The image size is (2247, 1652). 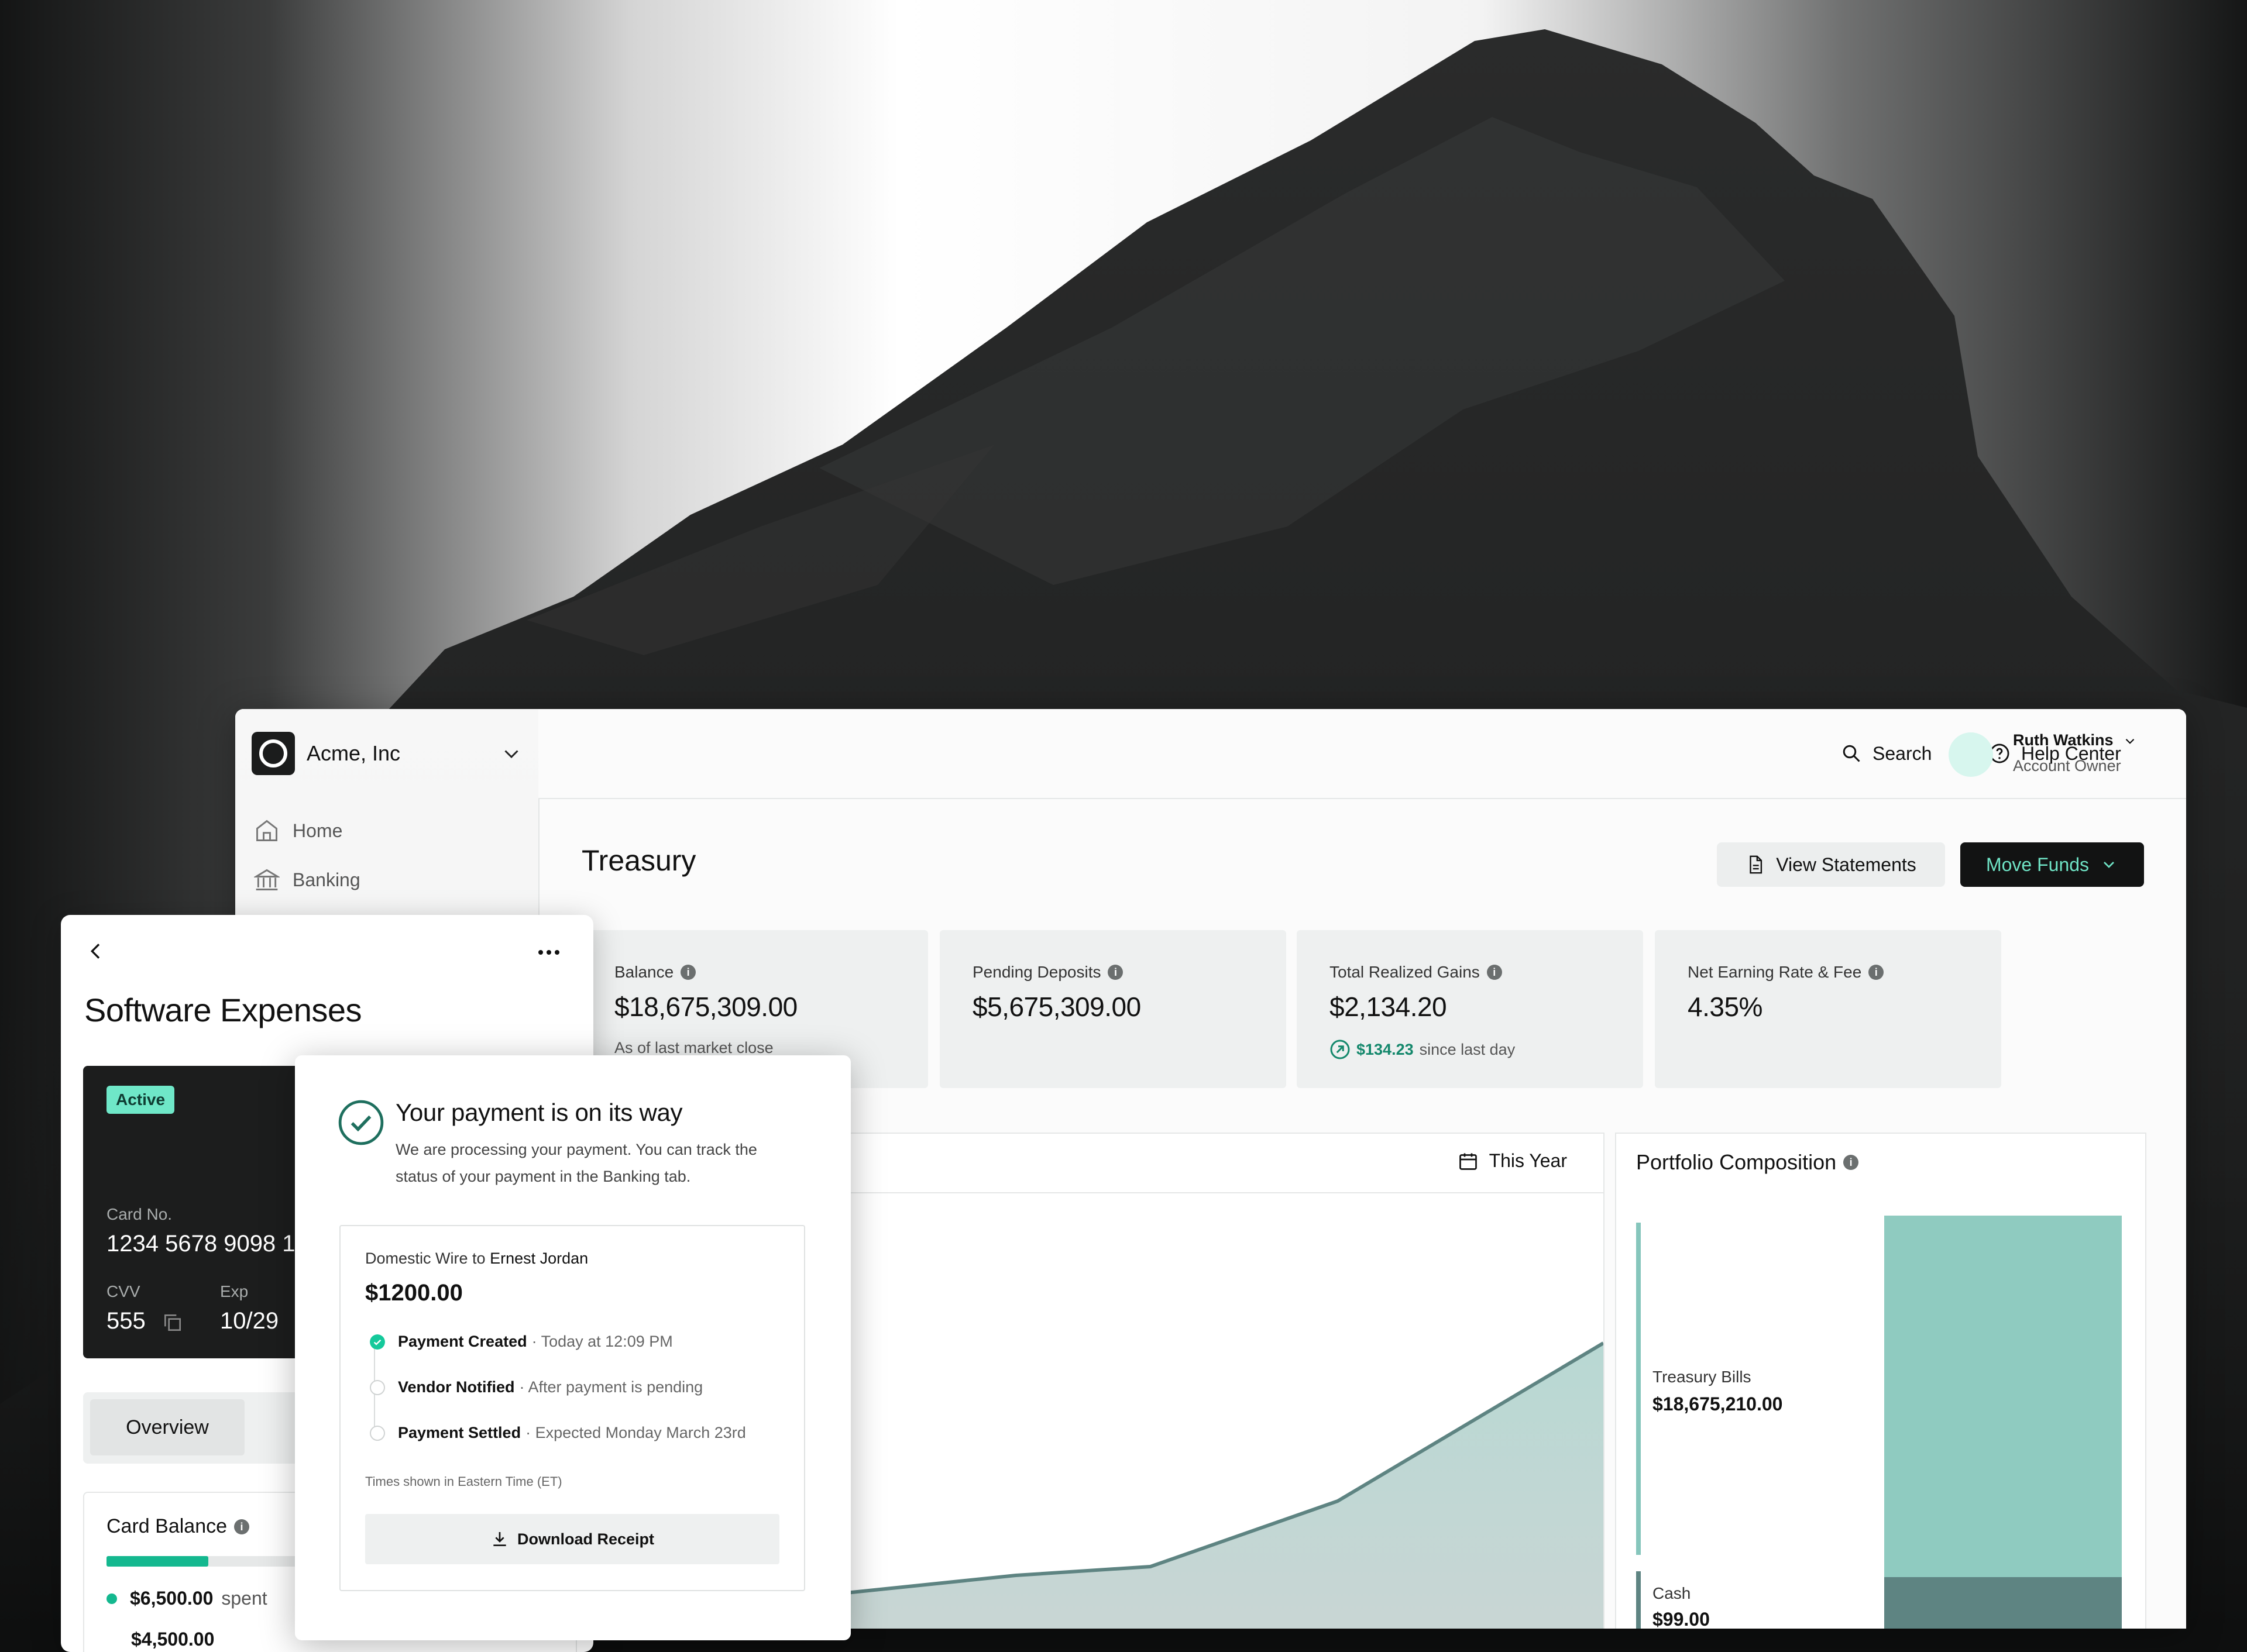 I want to click on user-menu: Ruth Watkins, so click(x=2075, y=740).